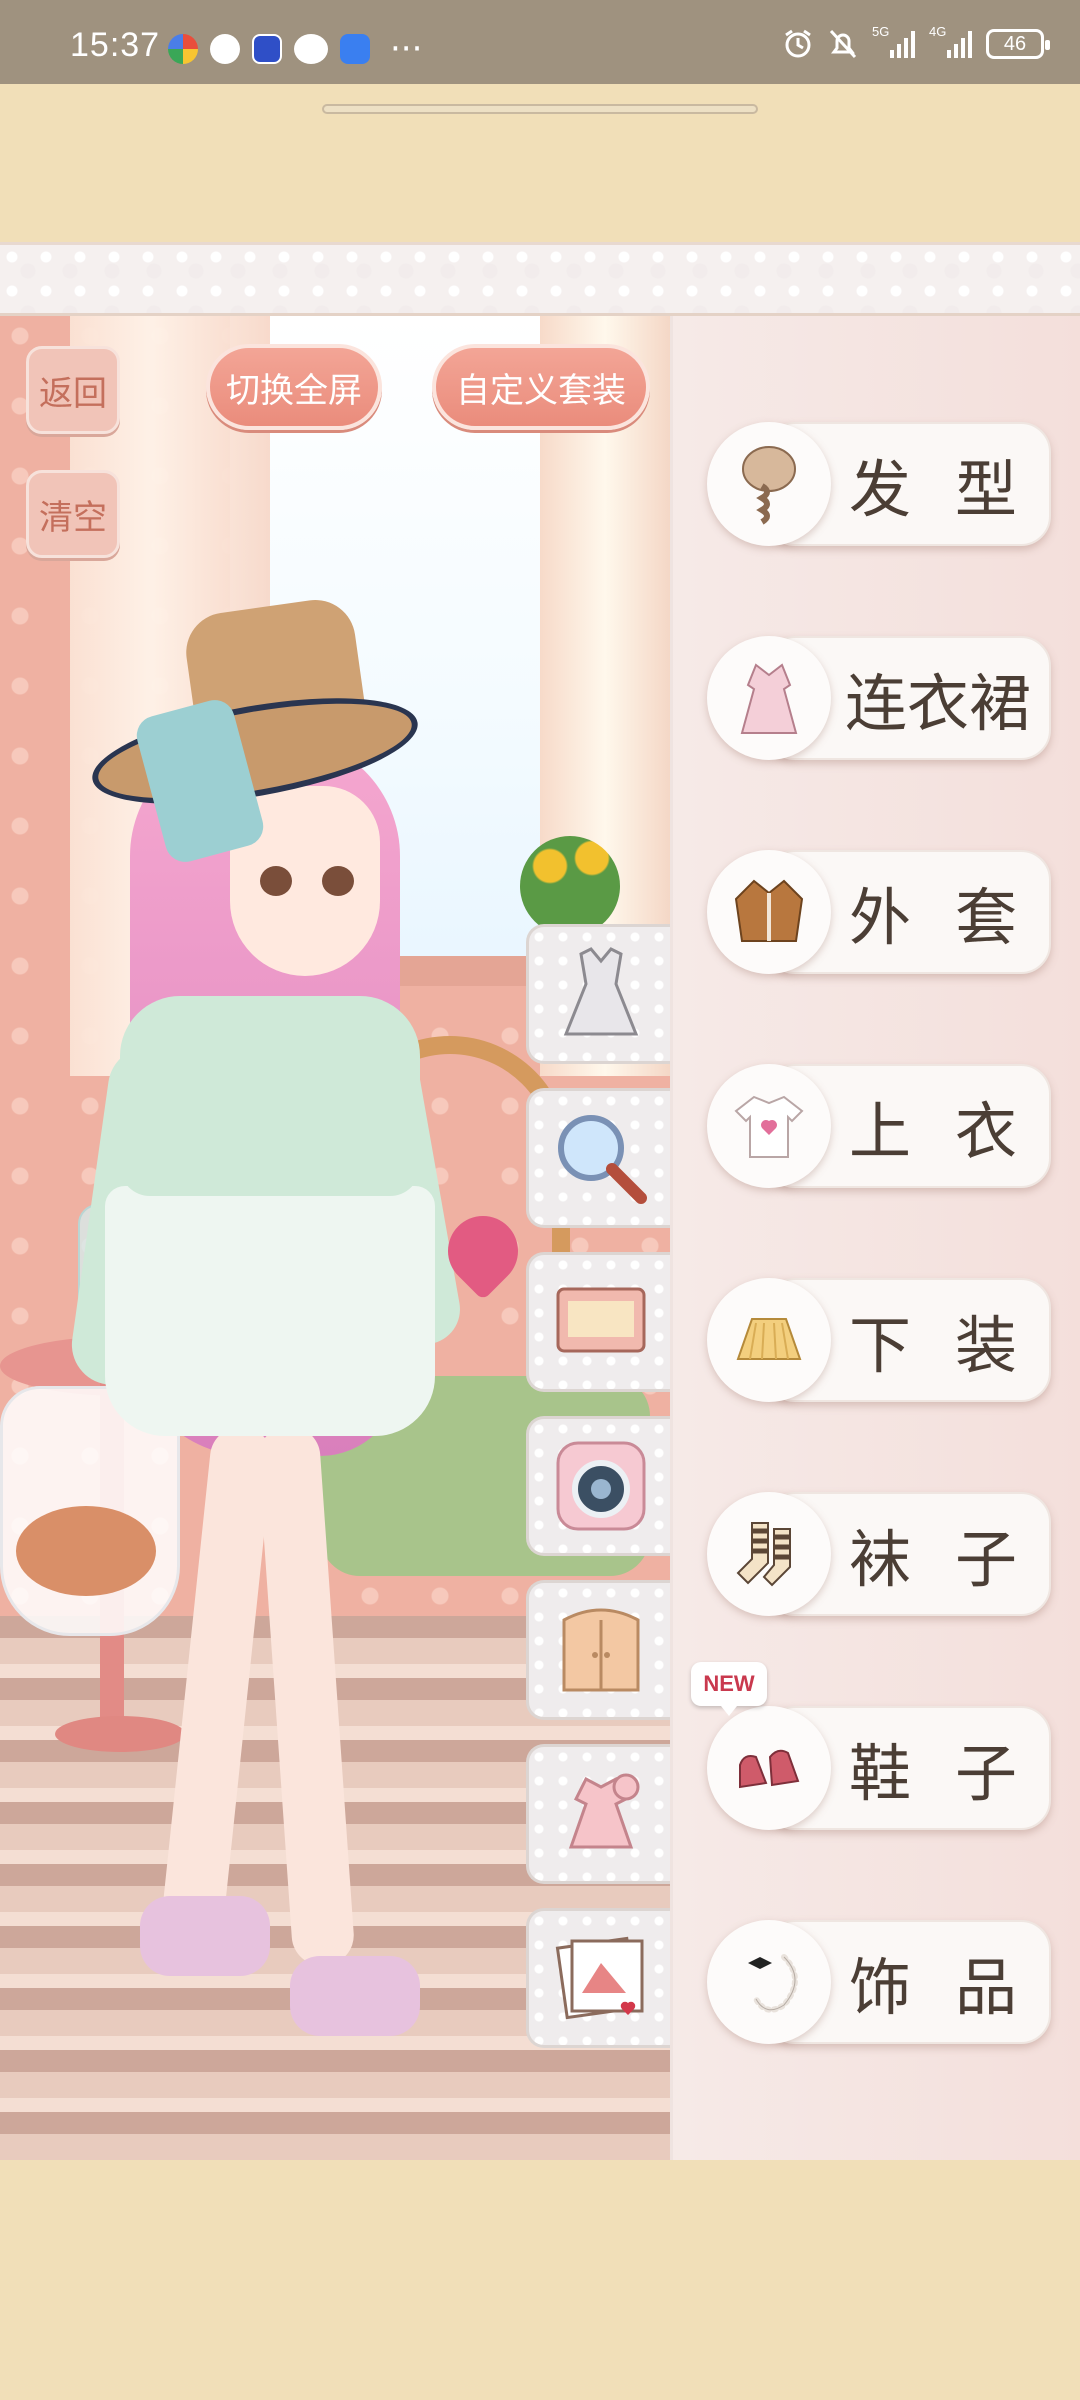 The height and width of the screenshot is (2400, 1080). What do you see at coordinates (769, 1554) in the screenshot?
I see `socks-icon` at bounding box center [769, 1554].